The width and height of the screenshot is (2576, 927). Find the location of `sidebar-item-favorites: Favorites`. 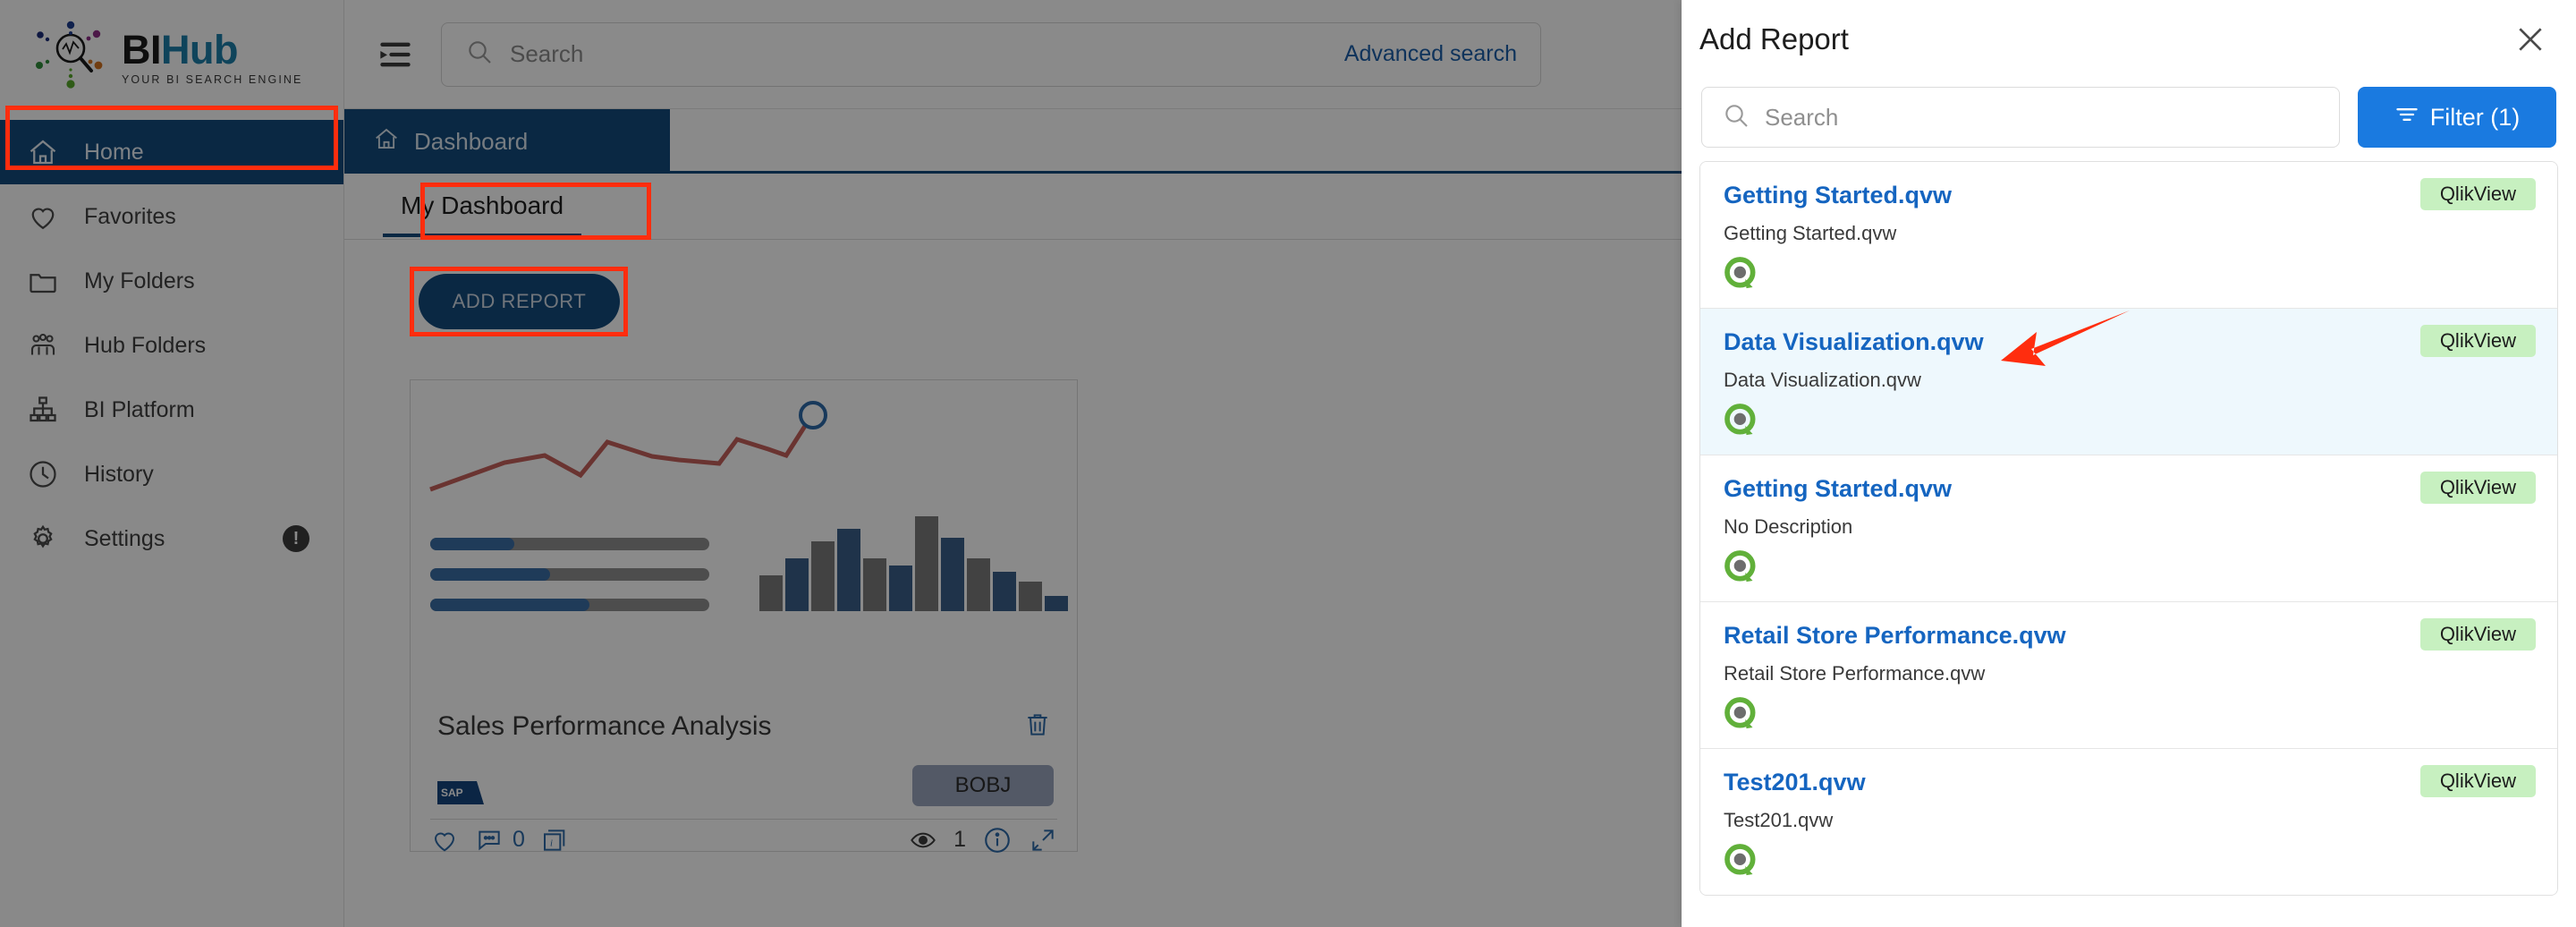

sidebar-item-favorites: Favorites is located at coordinates (171, 216).